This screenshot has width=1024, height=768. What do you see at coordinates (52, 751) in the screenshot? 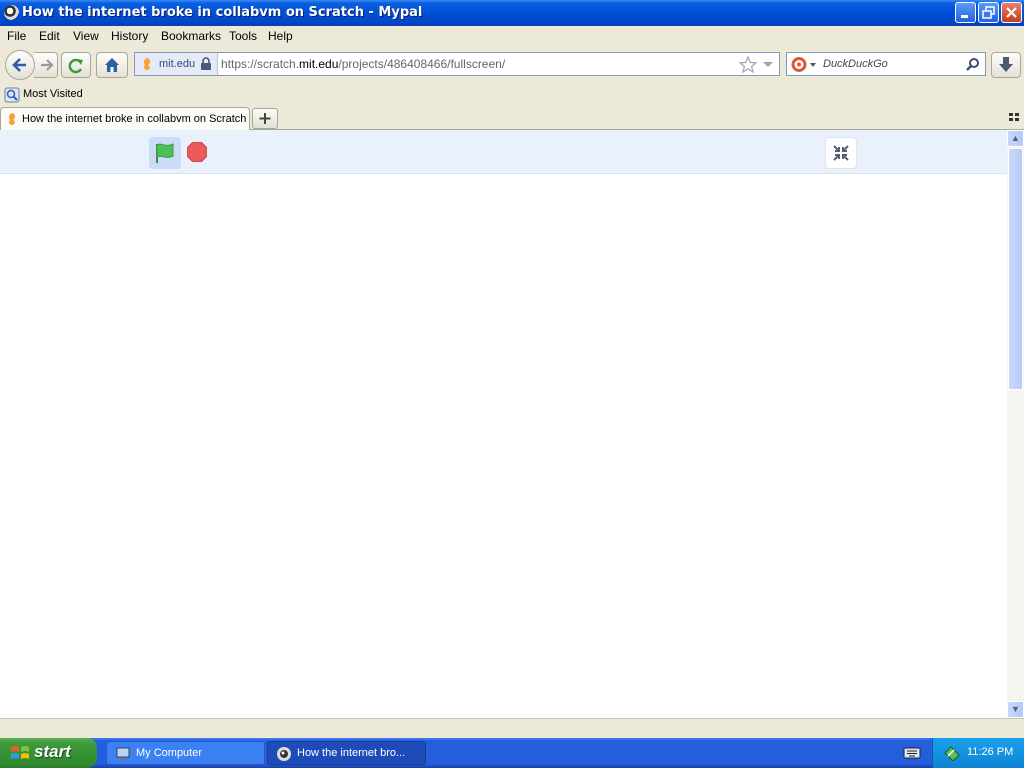
I see `start-label: start` at bounding box center [52, 751].